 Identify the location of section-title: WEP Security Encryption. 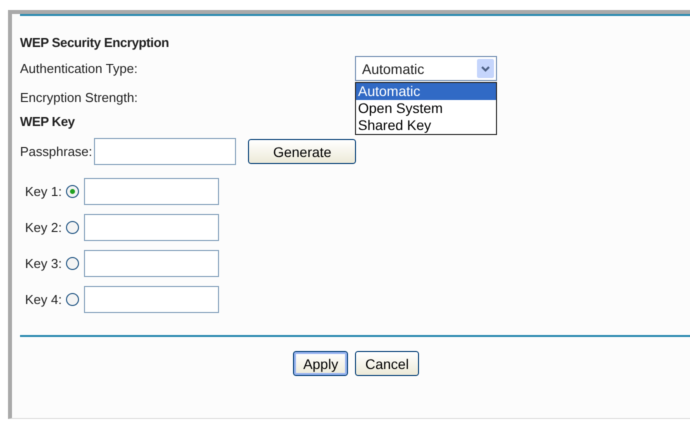
(94, 42).